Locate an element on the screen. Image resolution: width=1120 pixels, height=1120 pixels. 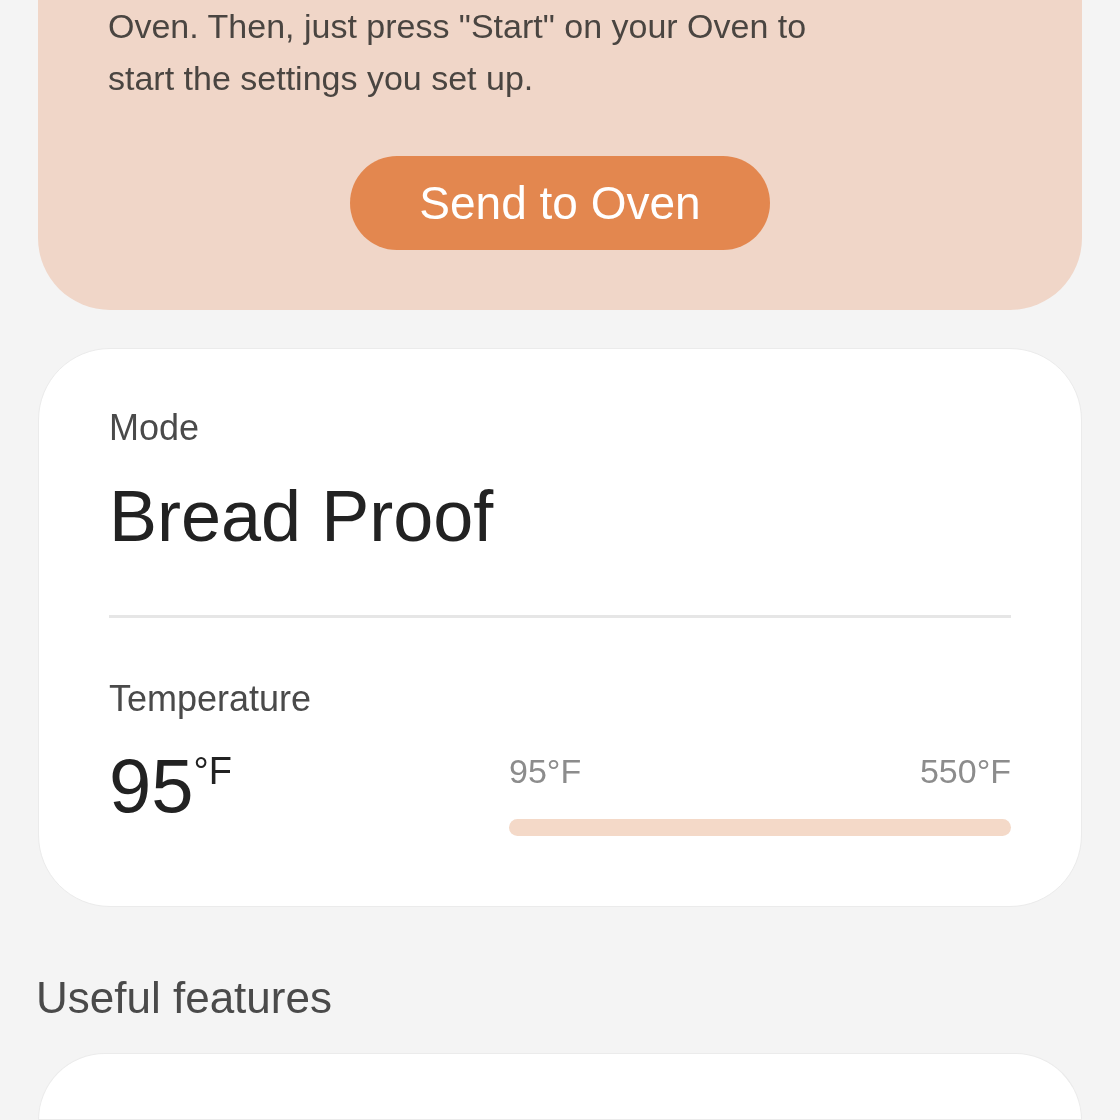
mode-label: Mode is located at coordinates (155, 428).